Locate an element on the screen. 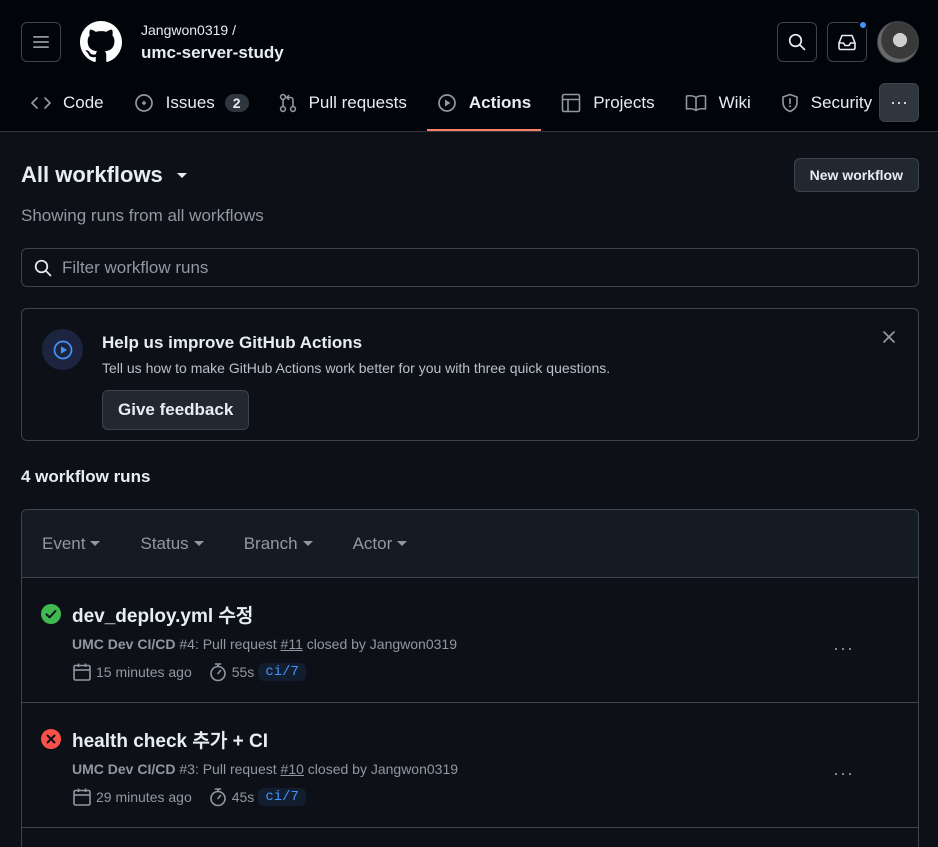 The height and width of the screenshot is (847, 938). status-filter: Status is located at coordinates (172, 543).